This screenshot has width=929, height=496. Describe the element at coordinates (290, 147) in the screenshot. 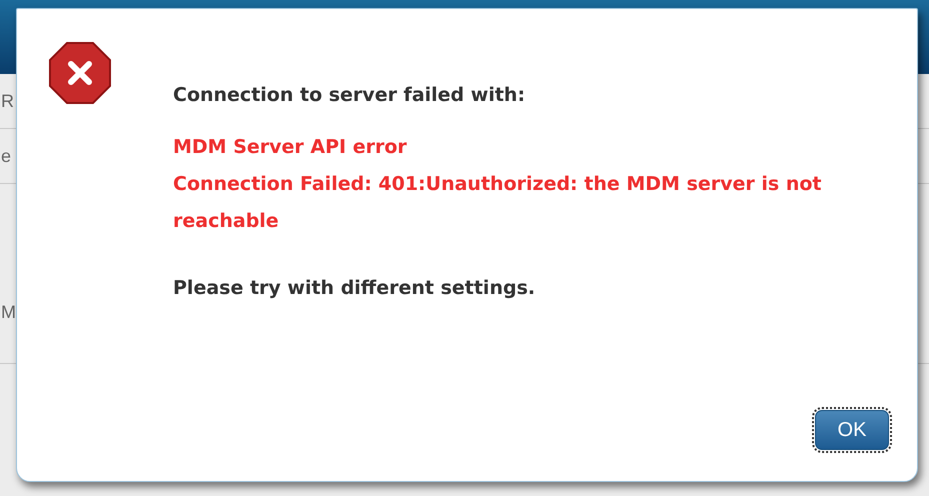

I see `error-message: MDM Server API error` at that location.